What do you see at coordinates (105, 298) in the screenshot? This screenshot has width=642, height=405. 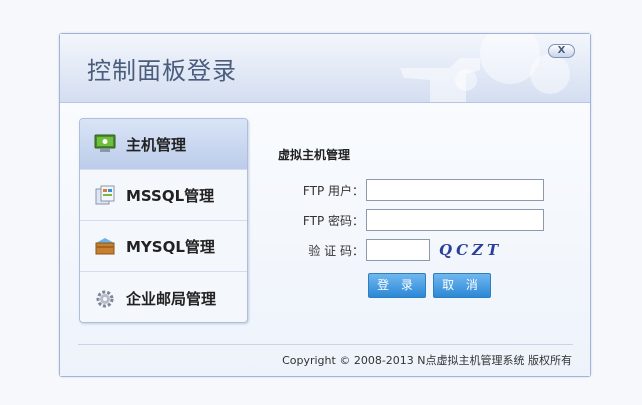 I see `gear-icon` at bounding box center [105, 298].